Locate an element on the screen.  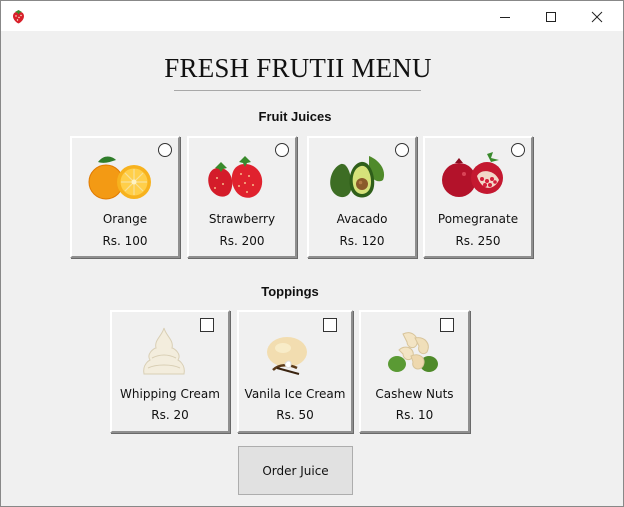
orange-icon is located at coordinates (119, 178).